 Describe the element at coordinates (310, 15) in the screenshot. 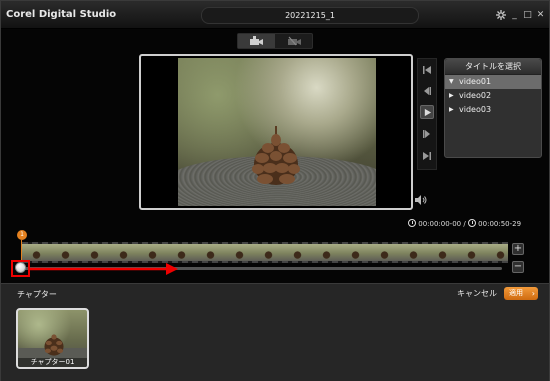

I see `document-title: 20221215_1` at that location.